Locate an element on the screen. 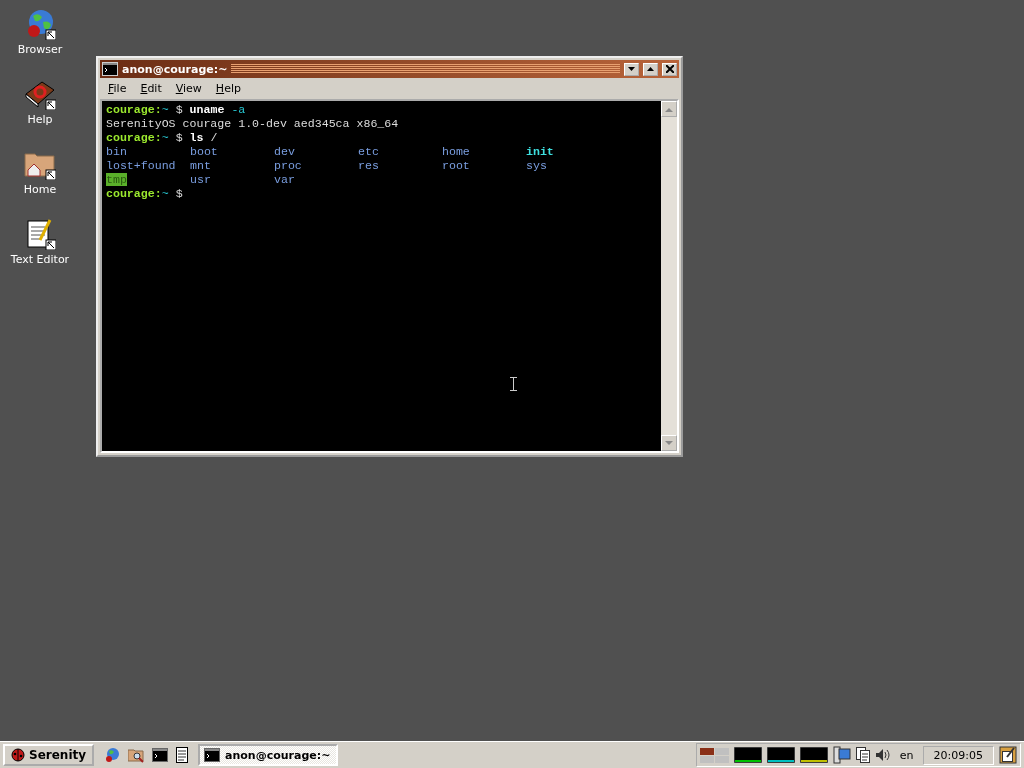 The image size is (1024, 768). close-button is located at coordinates (669, 69).